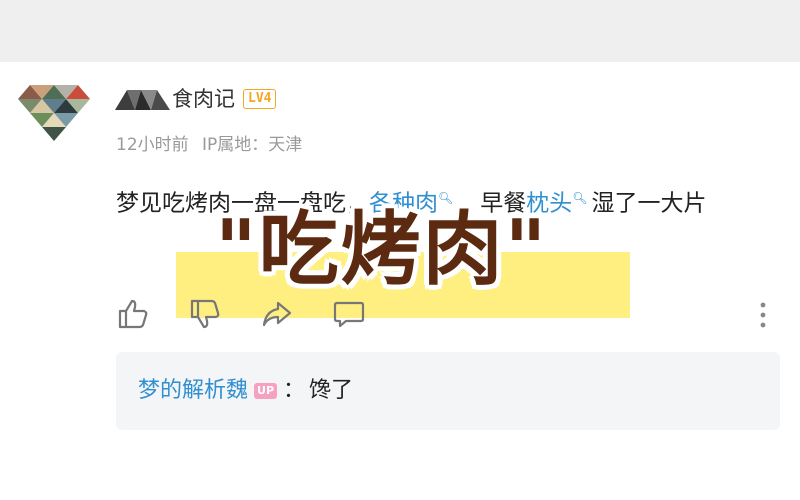 This screenshot has height=500, width=800. What do you see at coordinates (400, 31) in the screenshot?
I see `top-bar` at bounding box center [400, 31].